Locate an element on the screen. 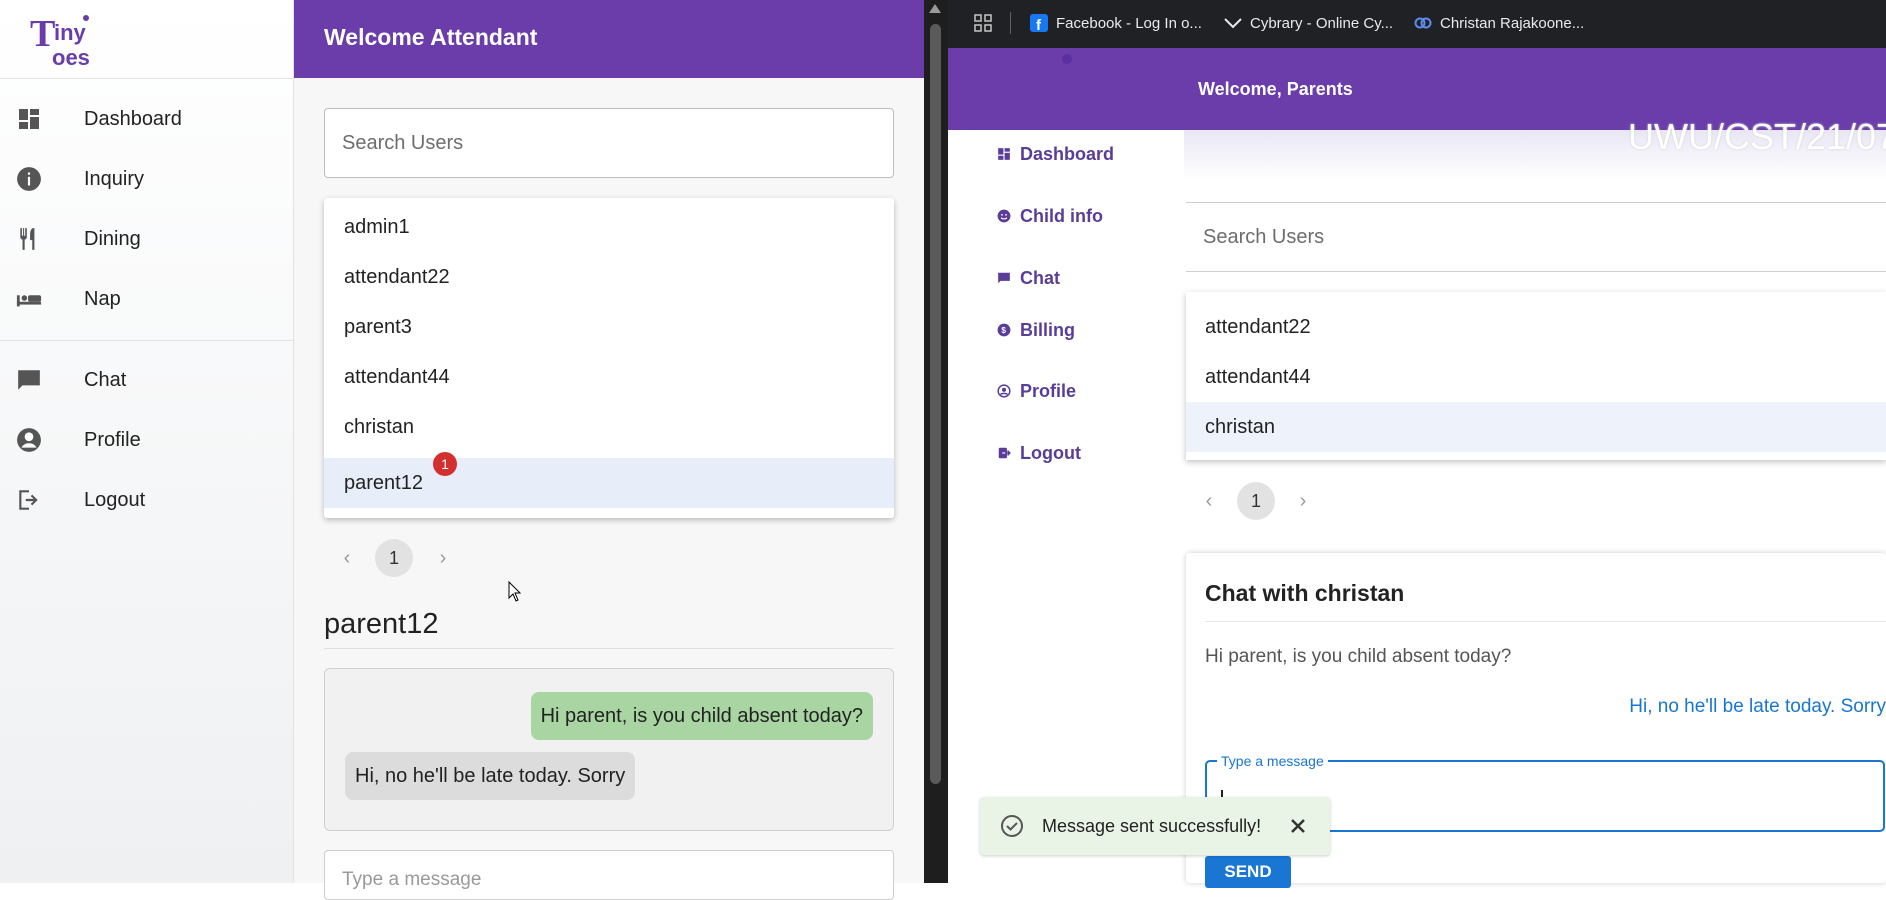  svg-text: oes is located at coordinates (71, 56).